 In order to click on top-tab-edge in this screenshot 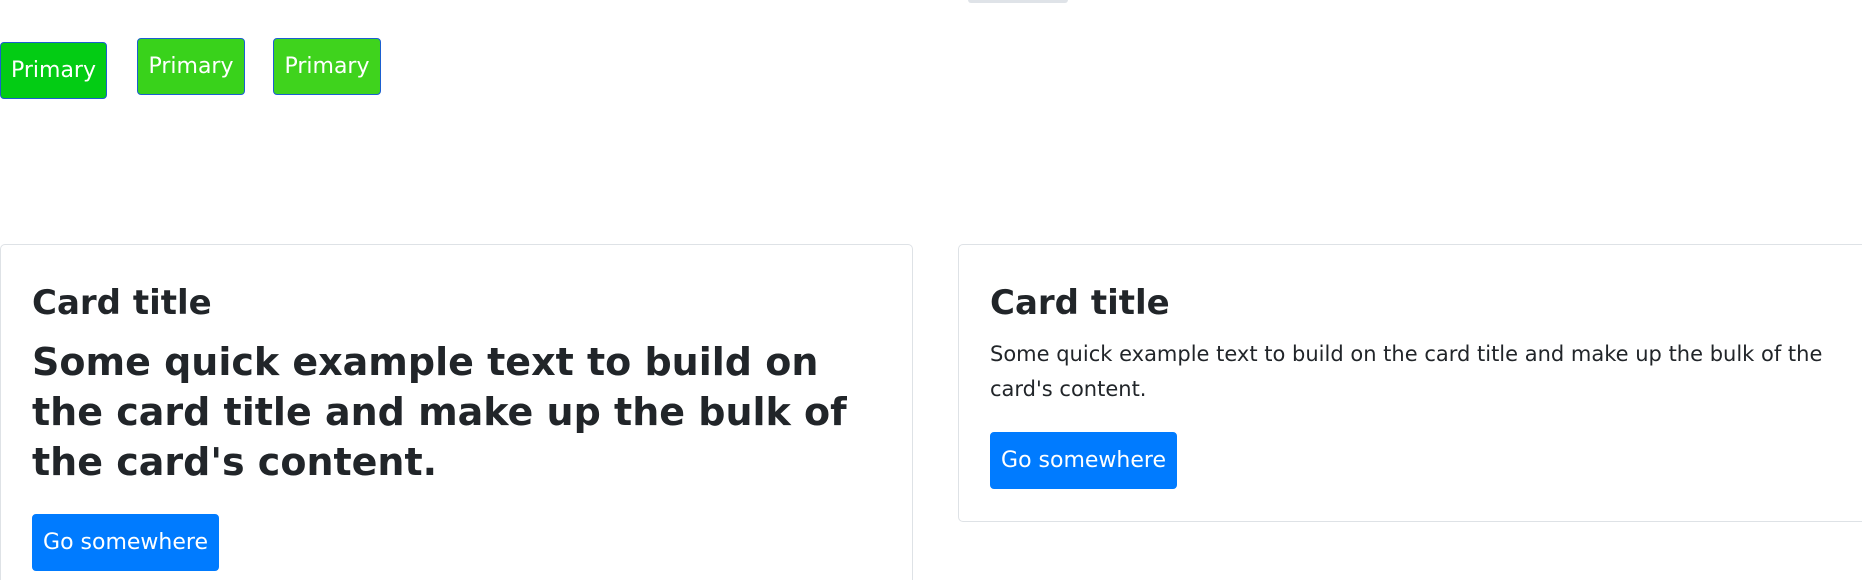, I will do `click(1018, 1)`.